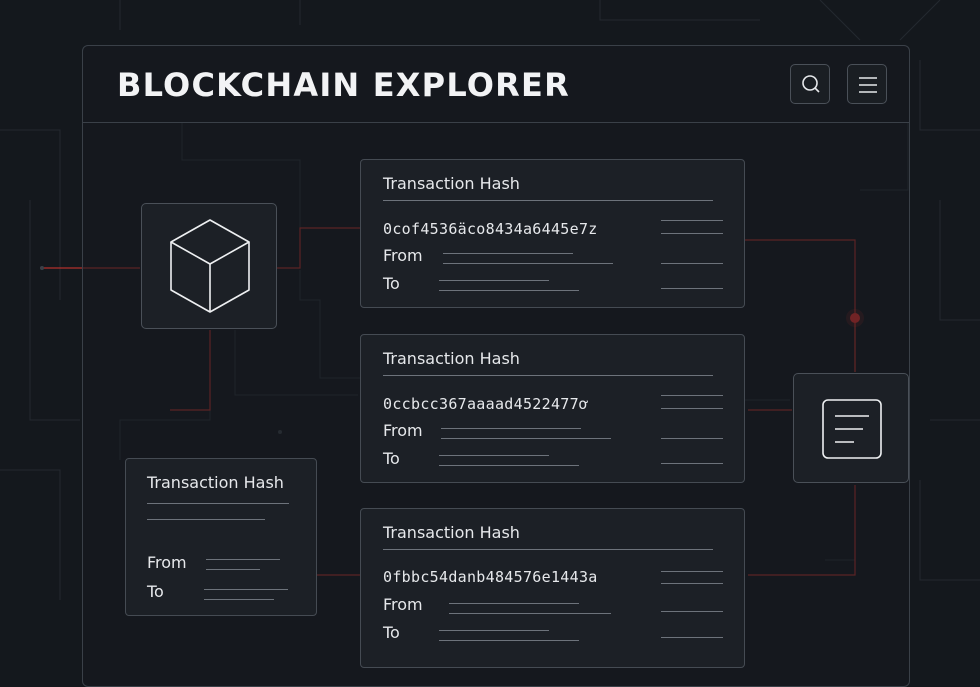 Image resolution: width=980 pixels, height=687 pixels. I want to click on transaction-hash-value: 0fbbc54danb484576e1443a, so click(490, 577).